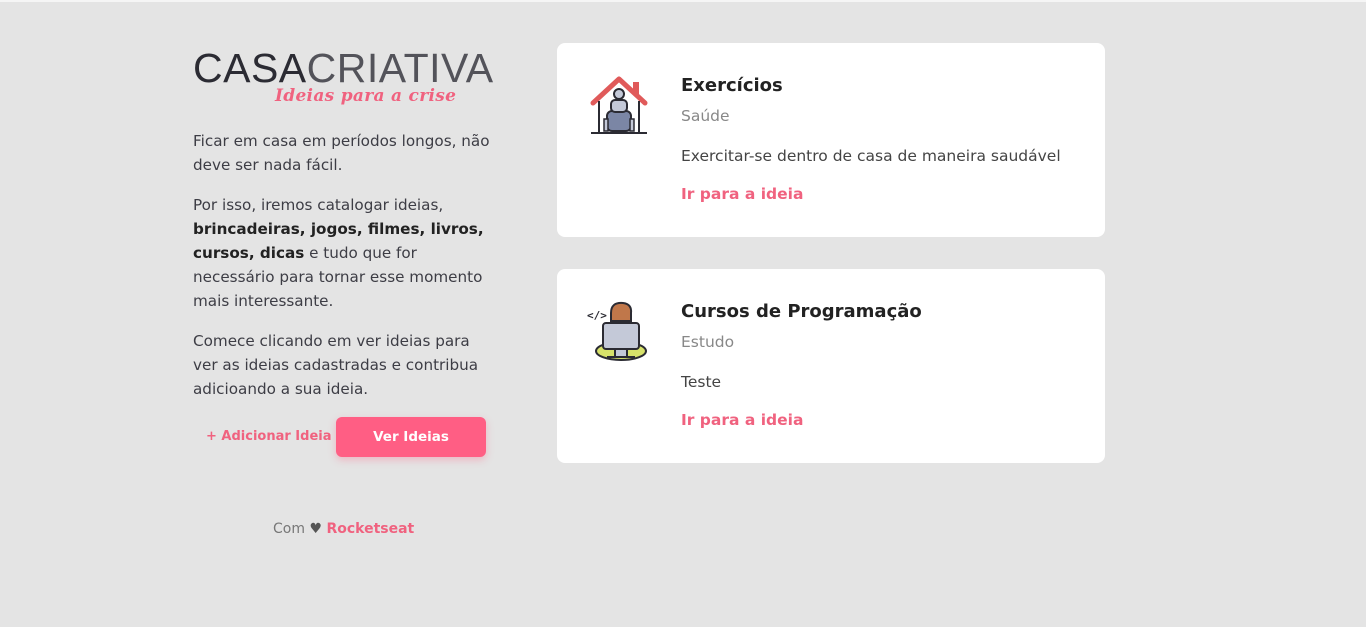 This screenshot has width=1366, height=627. What do you see at coordinates (705, 116) in the screenshot?
I see `idea-category: Saúde` at bounding box center [705, 116].